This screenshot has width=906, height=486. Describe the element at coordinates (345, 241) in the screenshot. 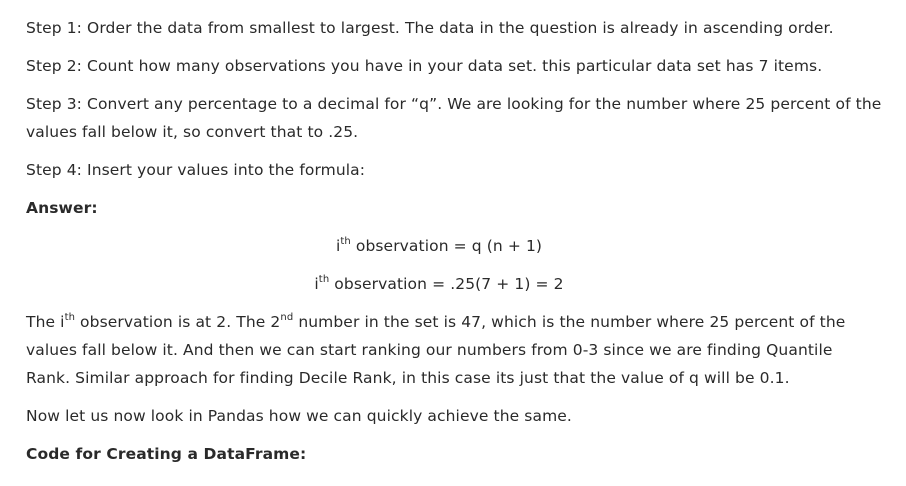

I see `formula-general-sup: th` at that location.